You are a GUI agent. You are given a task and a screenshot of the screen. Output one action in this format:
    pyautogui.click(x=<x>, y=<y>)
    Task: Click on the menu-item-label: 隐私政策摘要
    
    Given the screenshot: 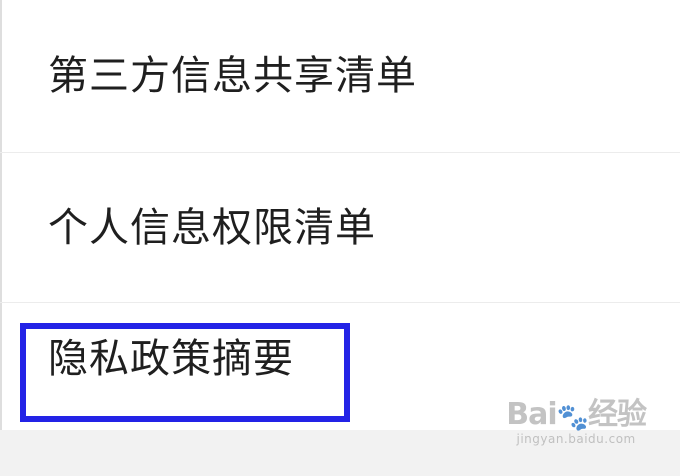 What is the action you would take?
    pyautogui.click(x=171, y=359)
    